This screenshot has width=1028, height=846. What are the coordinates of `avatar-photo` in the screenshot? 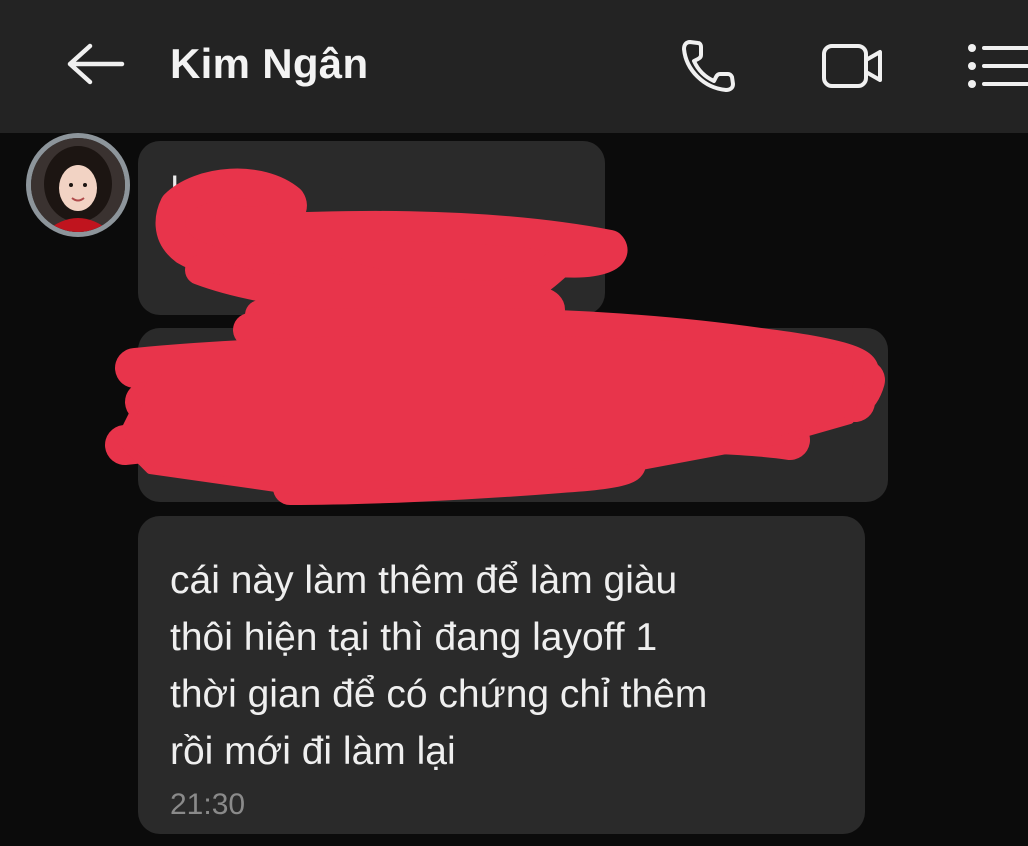 It's located at (78, 185).